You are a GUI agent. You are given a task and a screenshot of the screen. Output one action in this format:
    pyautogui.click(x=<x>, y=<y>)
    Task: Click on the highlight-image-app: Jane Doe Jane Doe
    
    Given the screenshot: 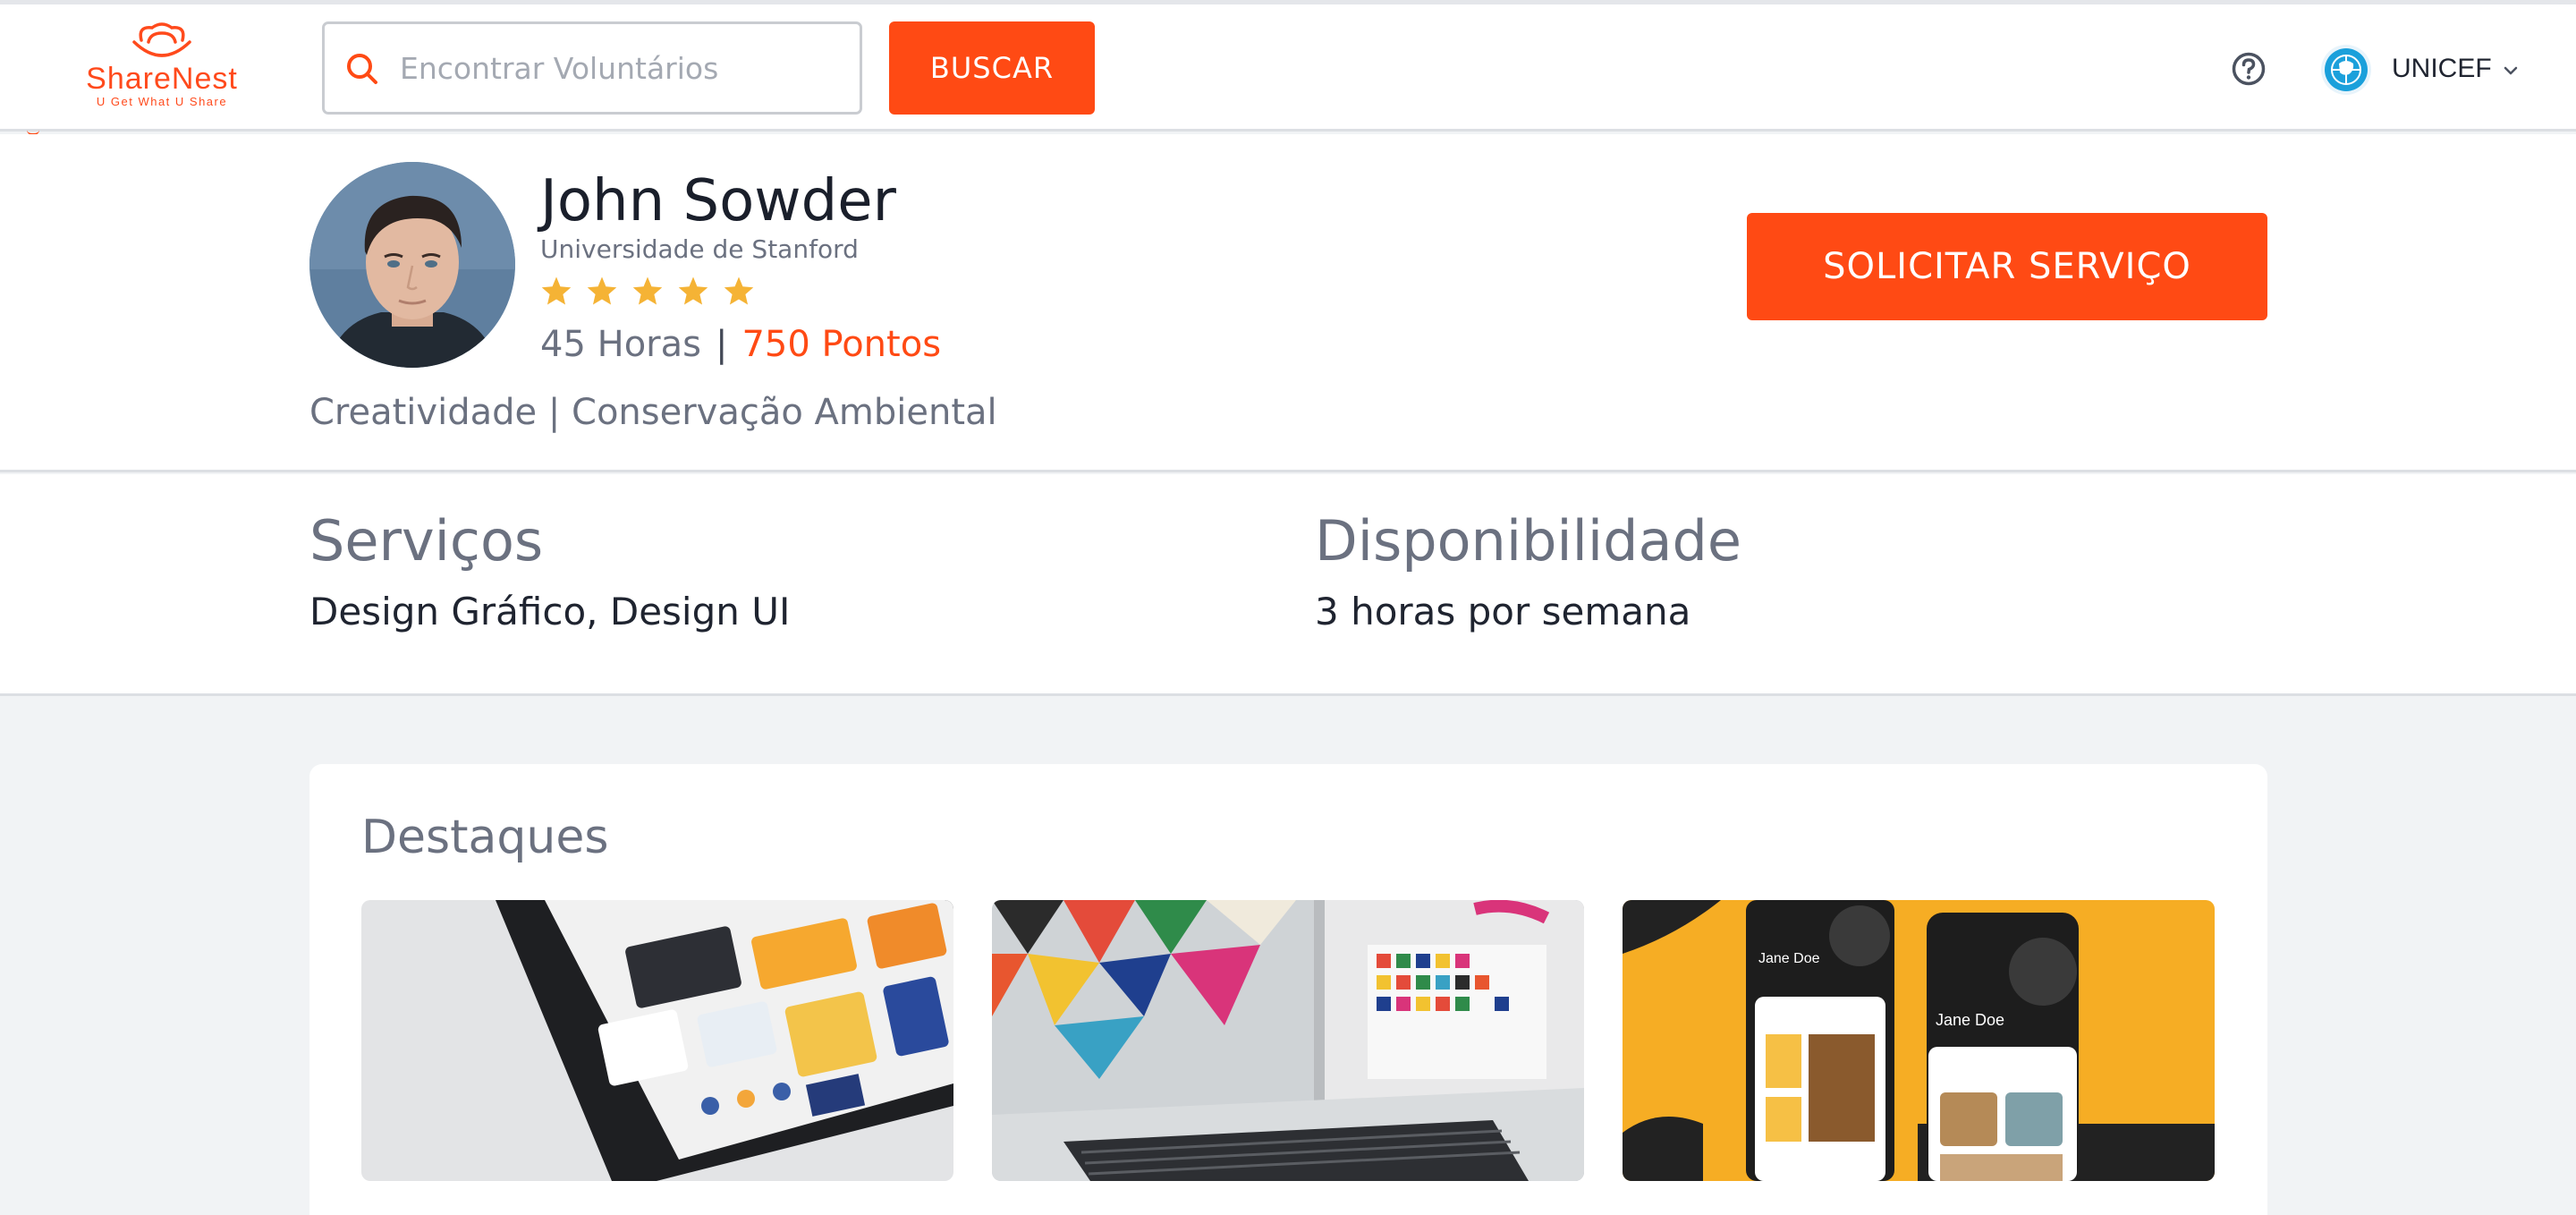 What is the action you would take?
    pyautogui.click(x=1919, y=1041)
    